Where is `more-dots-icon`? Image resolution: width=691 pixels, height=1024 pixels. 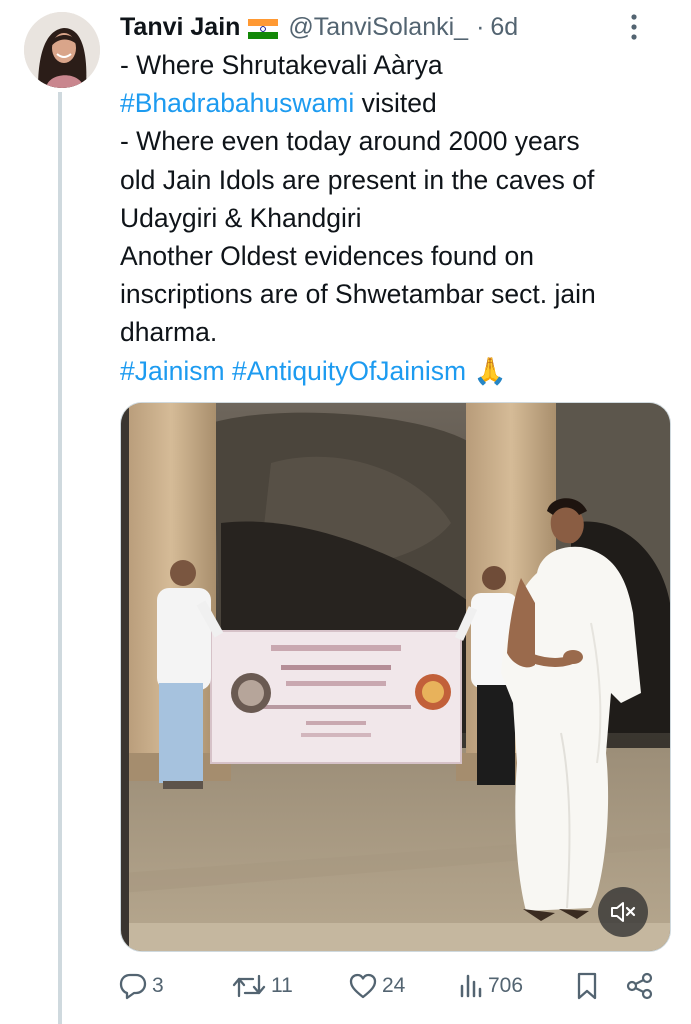 more-dots-icon is located at coordinates (634, 27).